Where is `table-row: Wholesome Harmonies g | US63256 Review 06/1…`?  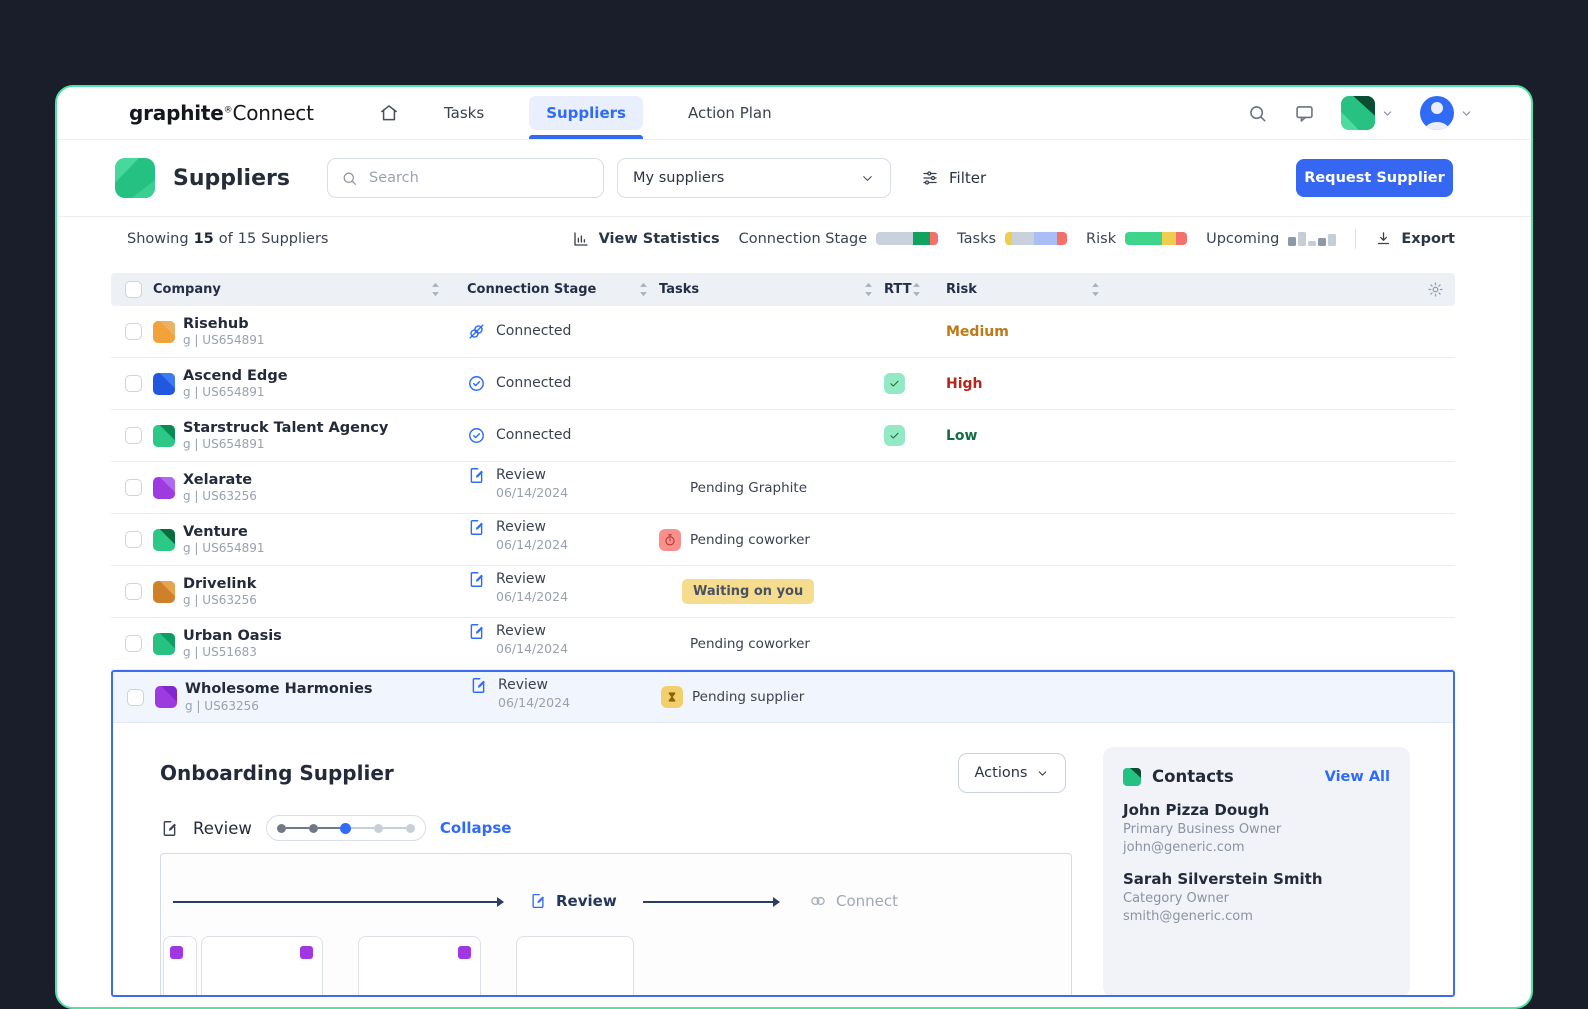
table-row: Wholesome Harmonies g | US63256 Review 06/1… is located at coordinates (783, 697).